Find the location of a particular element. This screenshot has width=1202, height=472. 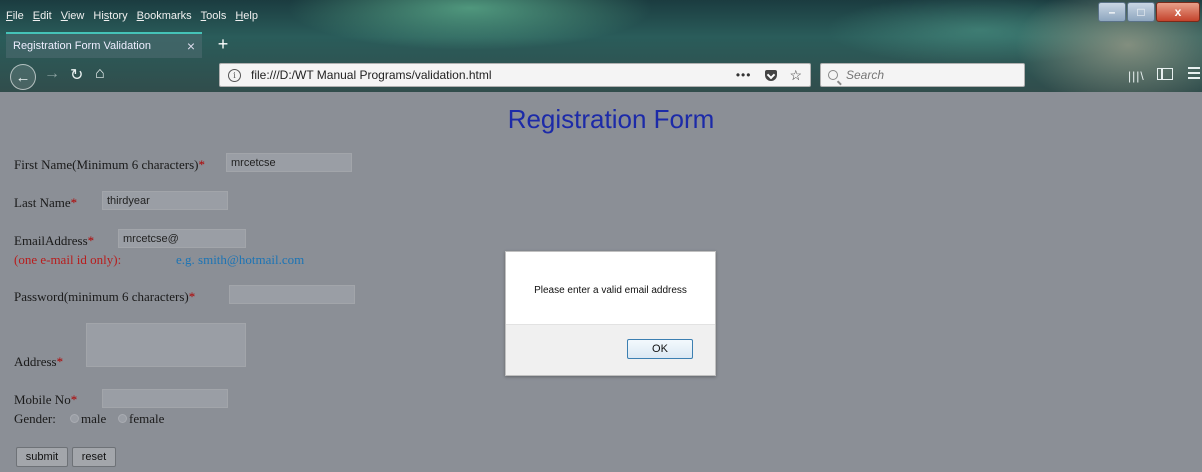

email-example-text: e.g. smith@hotmail.com is located at coordinates (240, 259).